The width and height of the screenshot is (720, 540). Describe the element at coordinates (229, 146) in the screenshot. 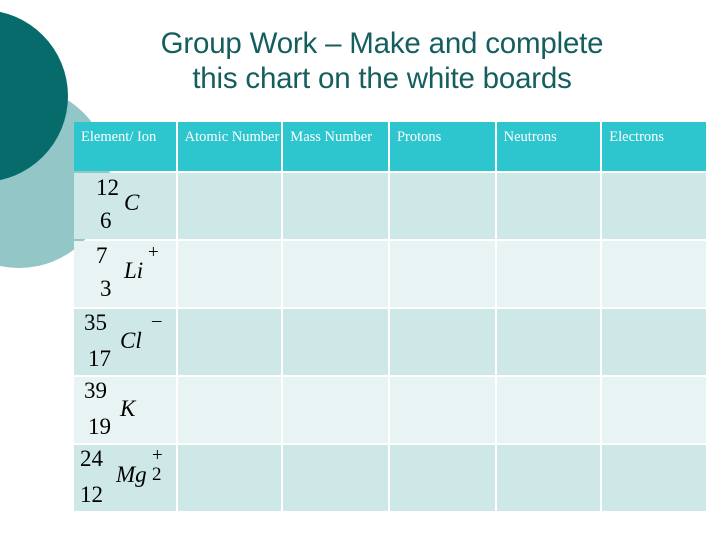

I see `column-header-atomic-number: Atomic Number` at that location.